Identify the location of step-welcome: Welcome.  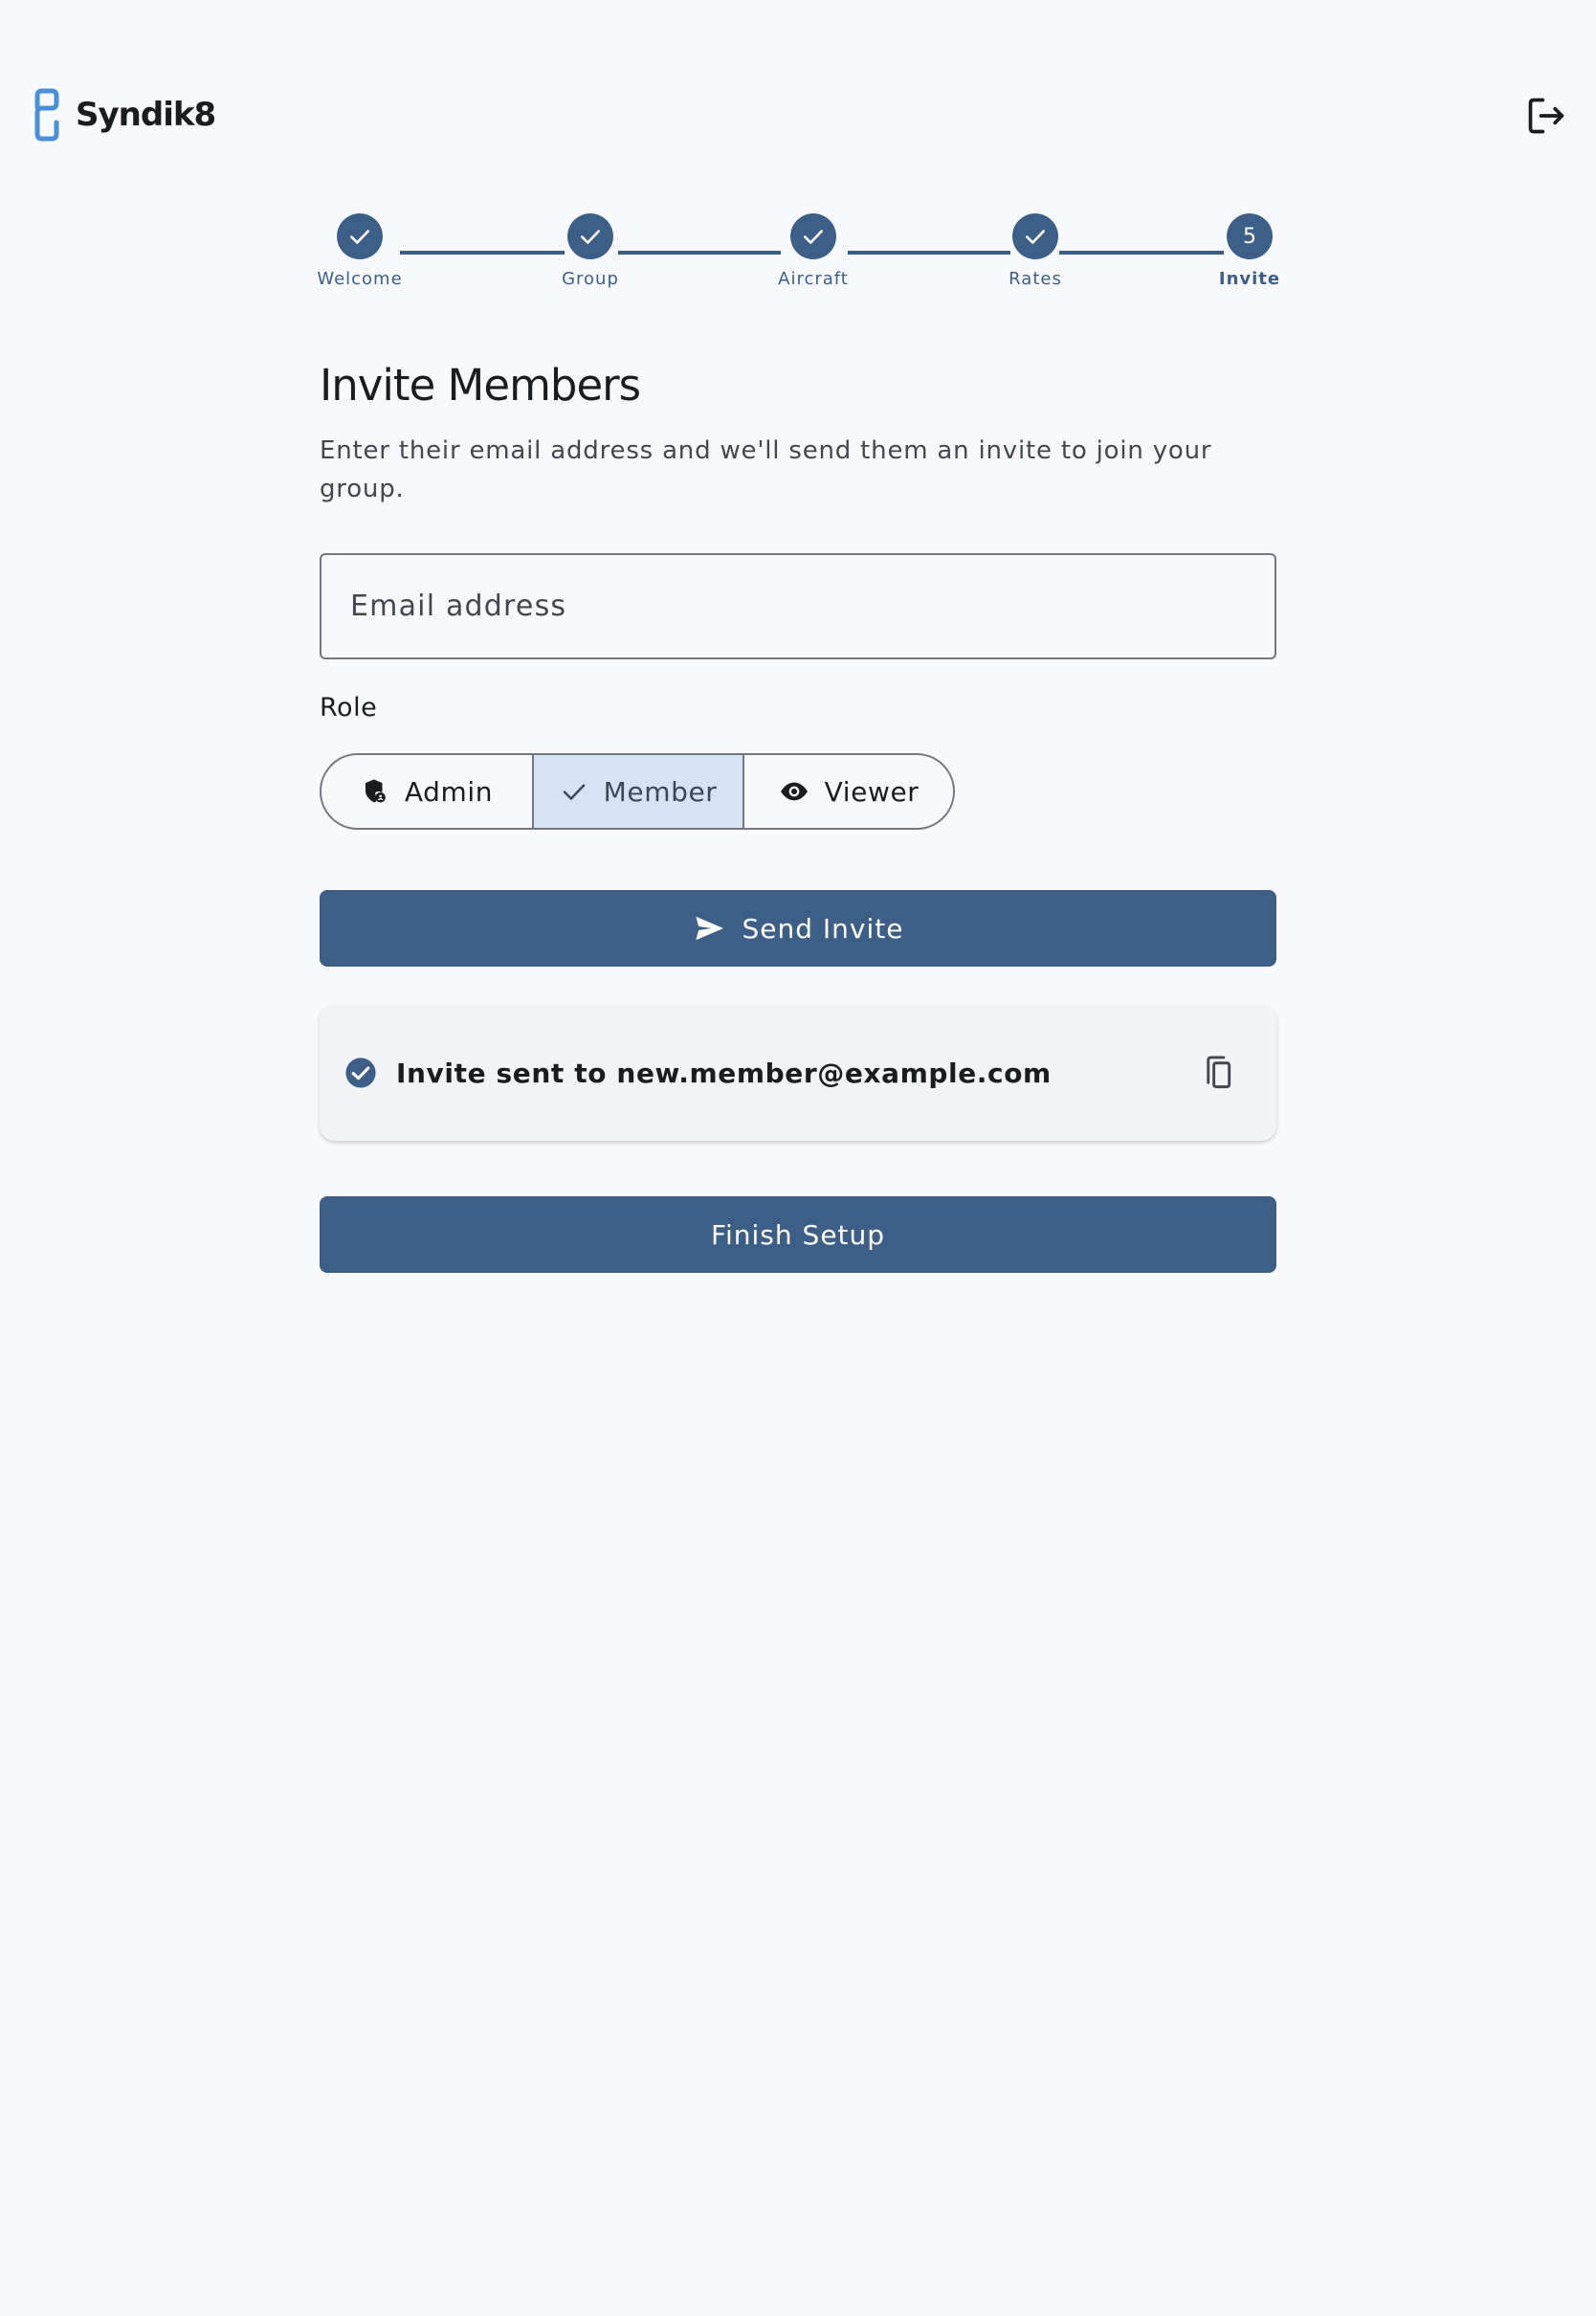
(360, 251).